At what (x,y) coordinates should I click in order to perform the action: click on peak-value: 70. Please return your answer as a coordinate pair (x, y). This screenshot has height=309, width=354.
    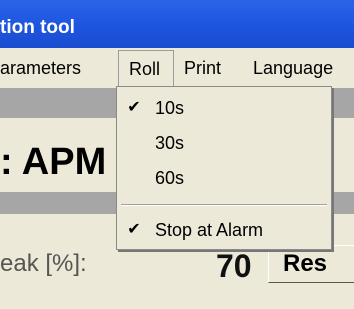
    Looking at the image, I should click on (234, 266).